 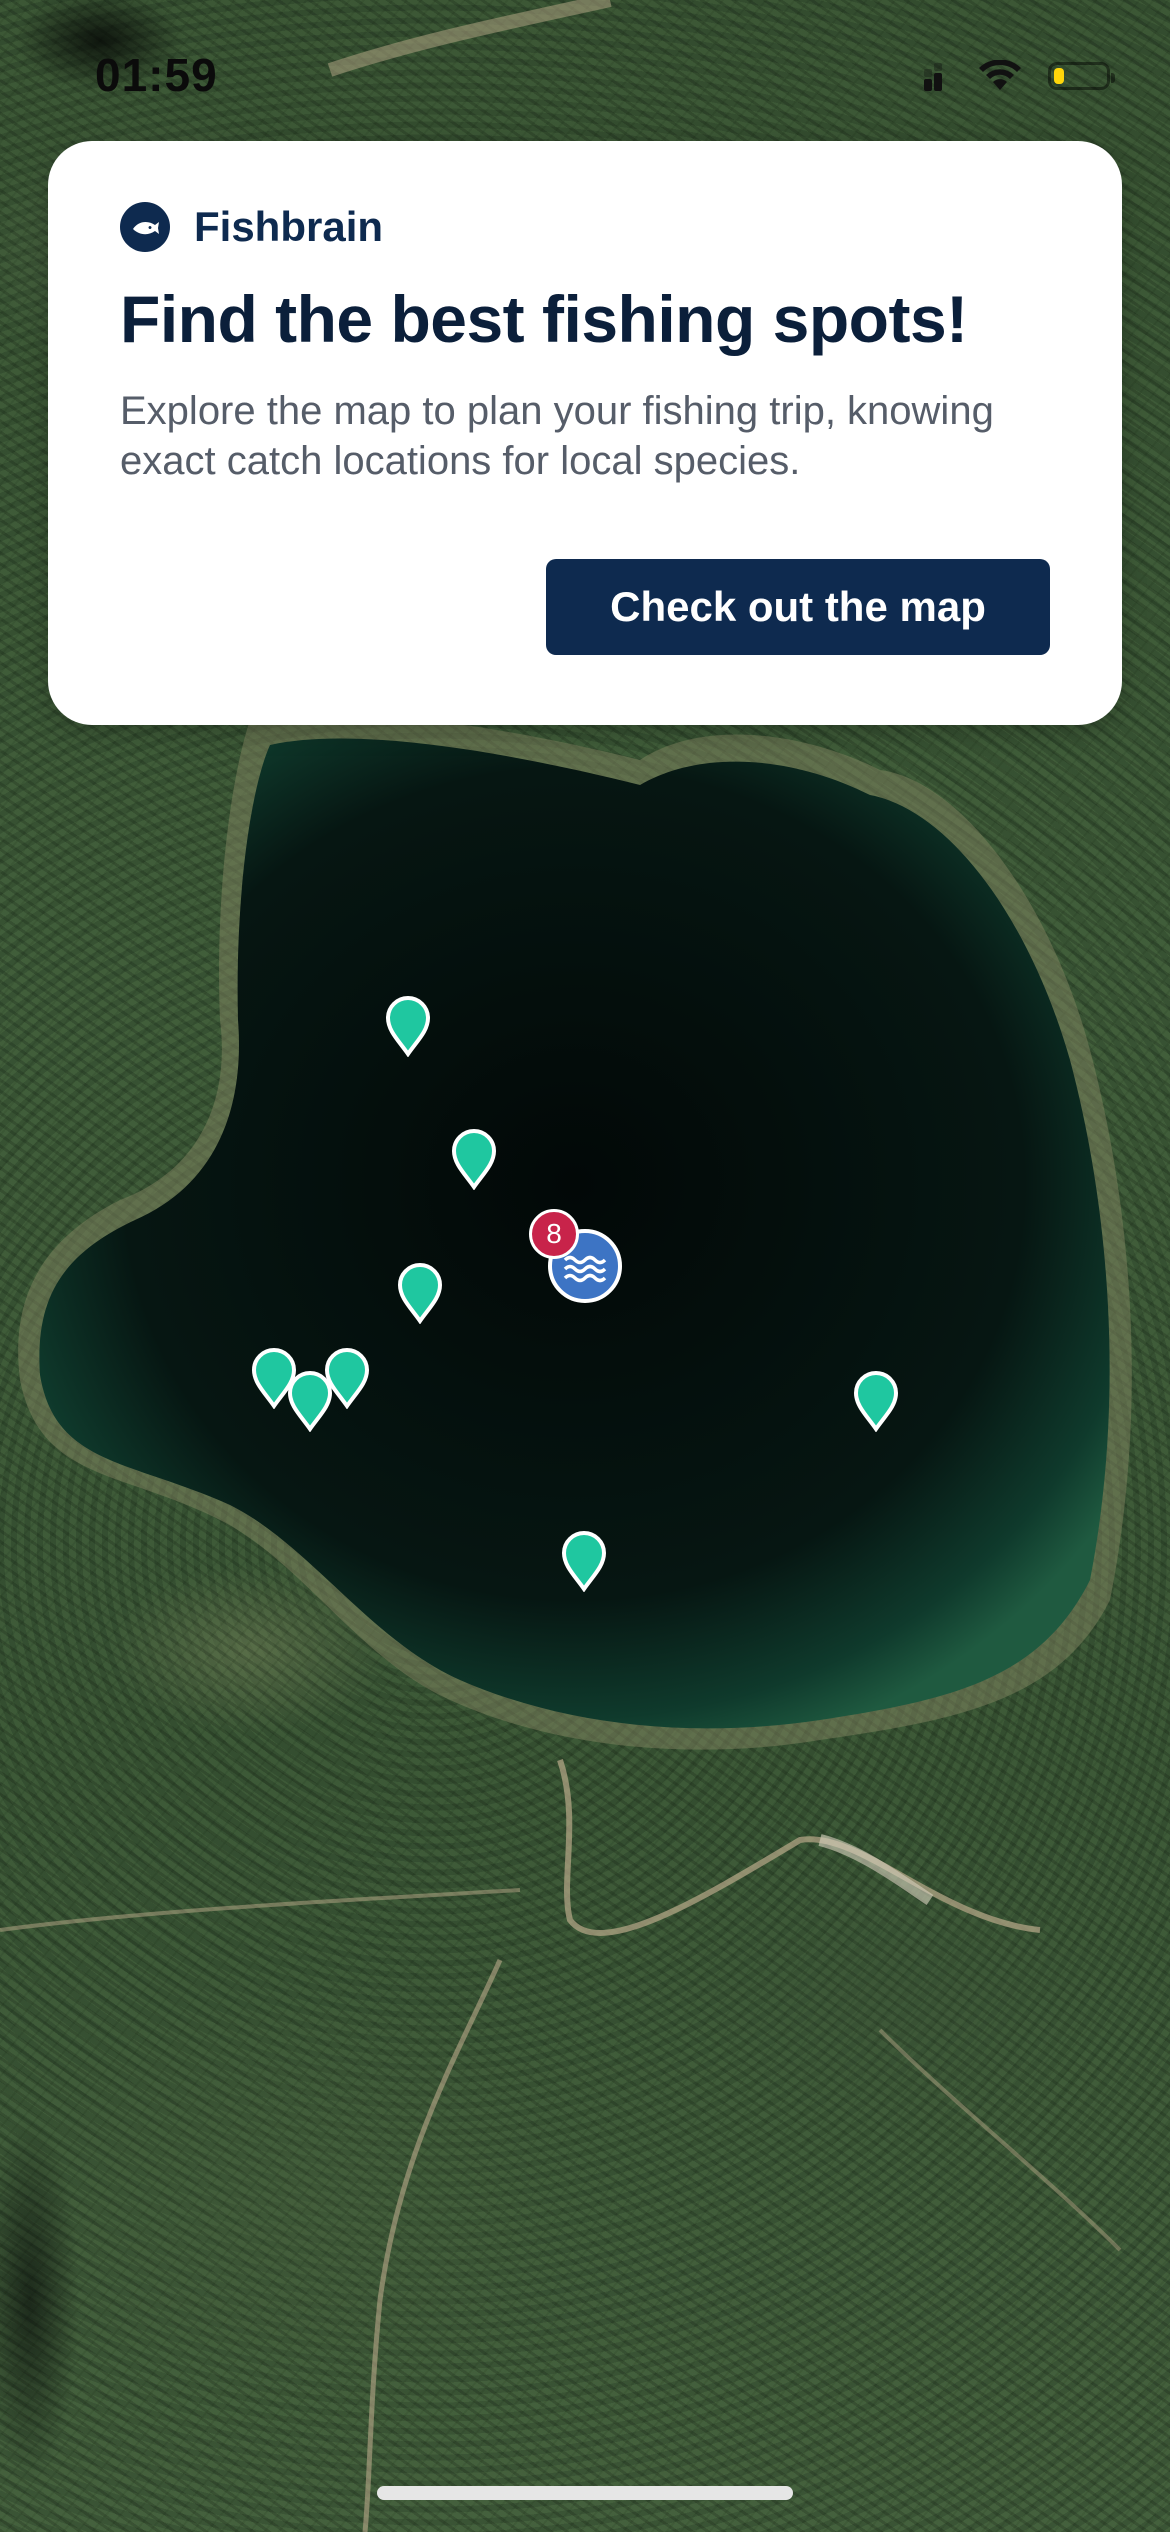 What do you see at coordinates (585, 227) in the screenshot?
I see `brand-row: Fishbrain` at bounding box center [585, 227].